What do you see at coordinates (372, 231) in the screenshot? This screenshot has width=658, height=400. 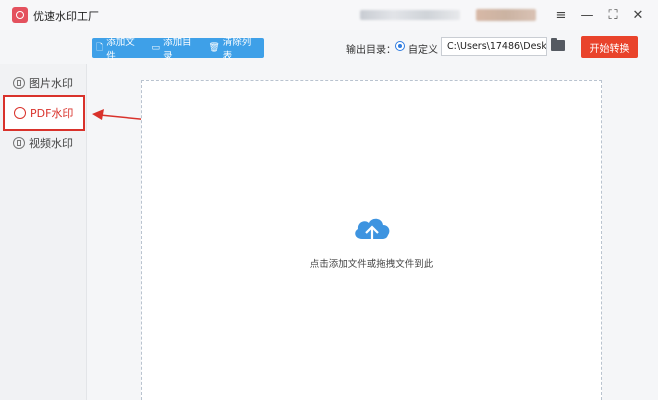 I see `cloud-upload-icon` at bounding box center [372, 231].